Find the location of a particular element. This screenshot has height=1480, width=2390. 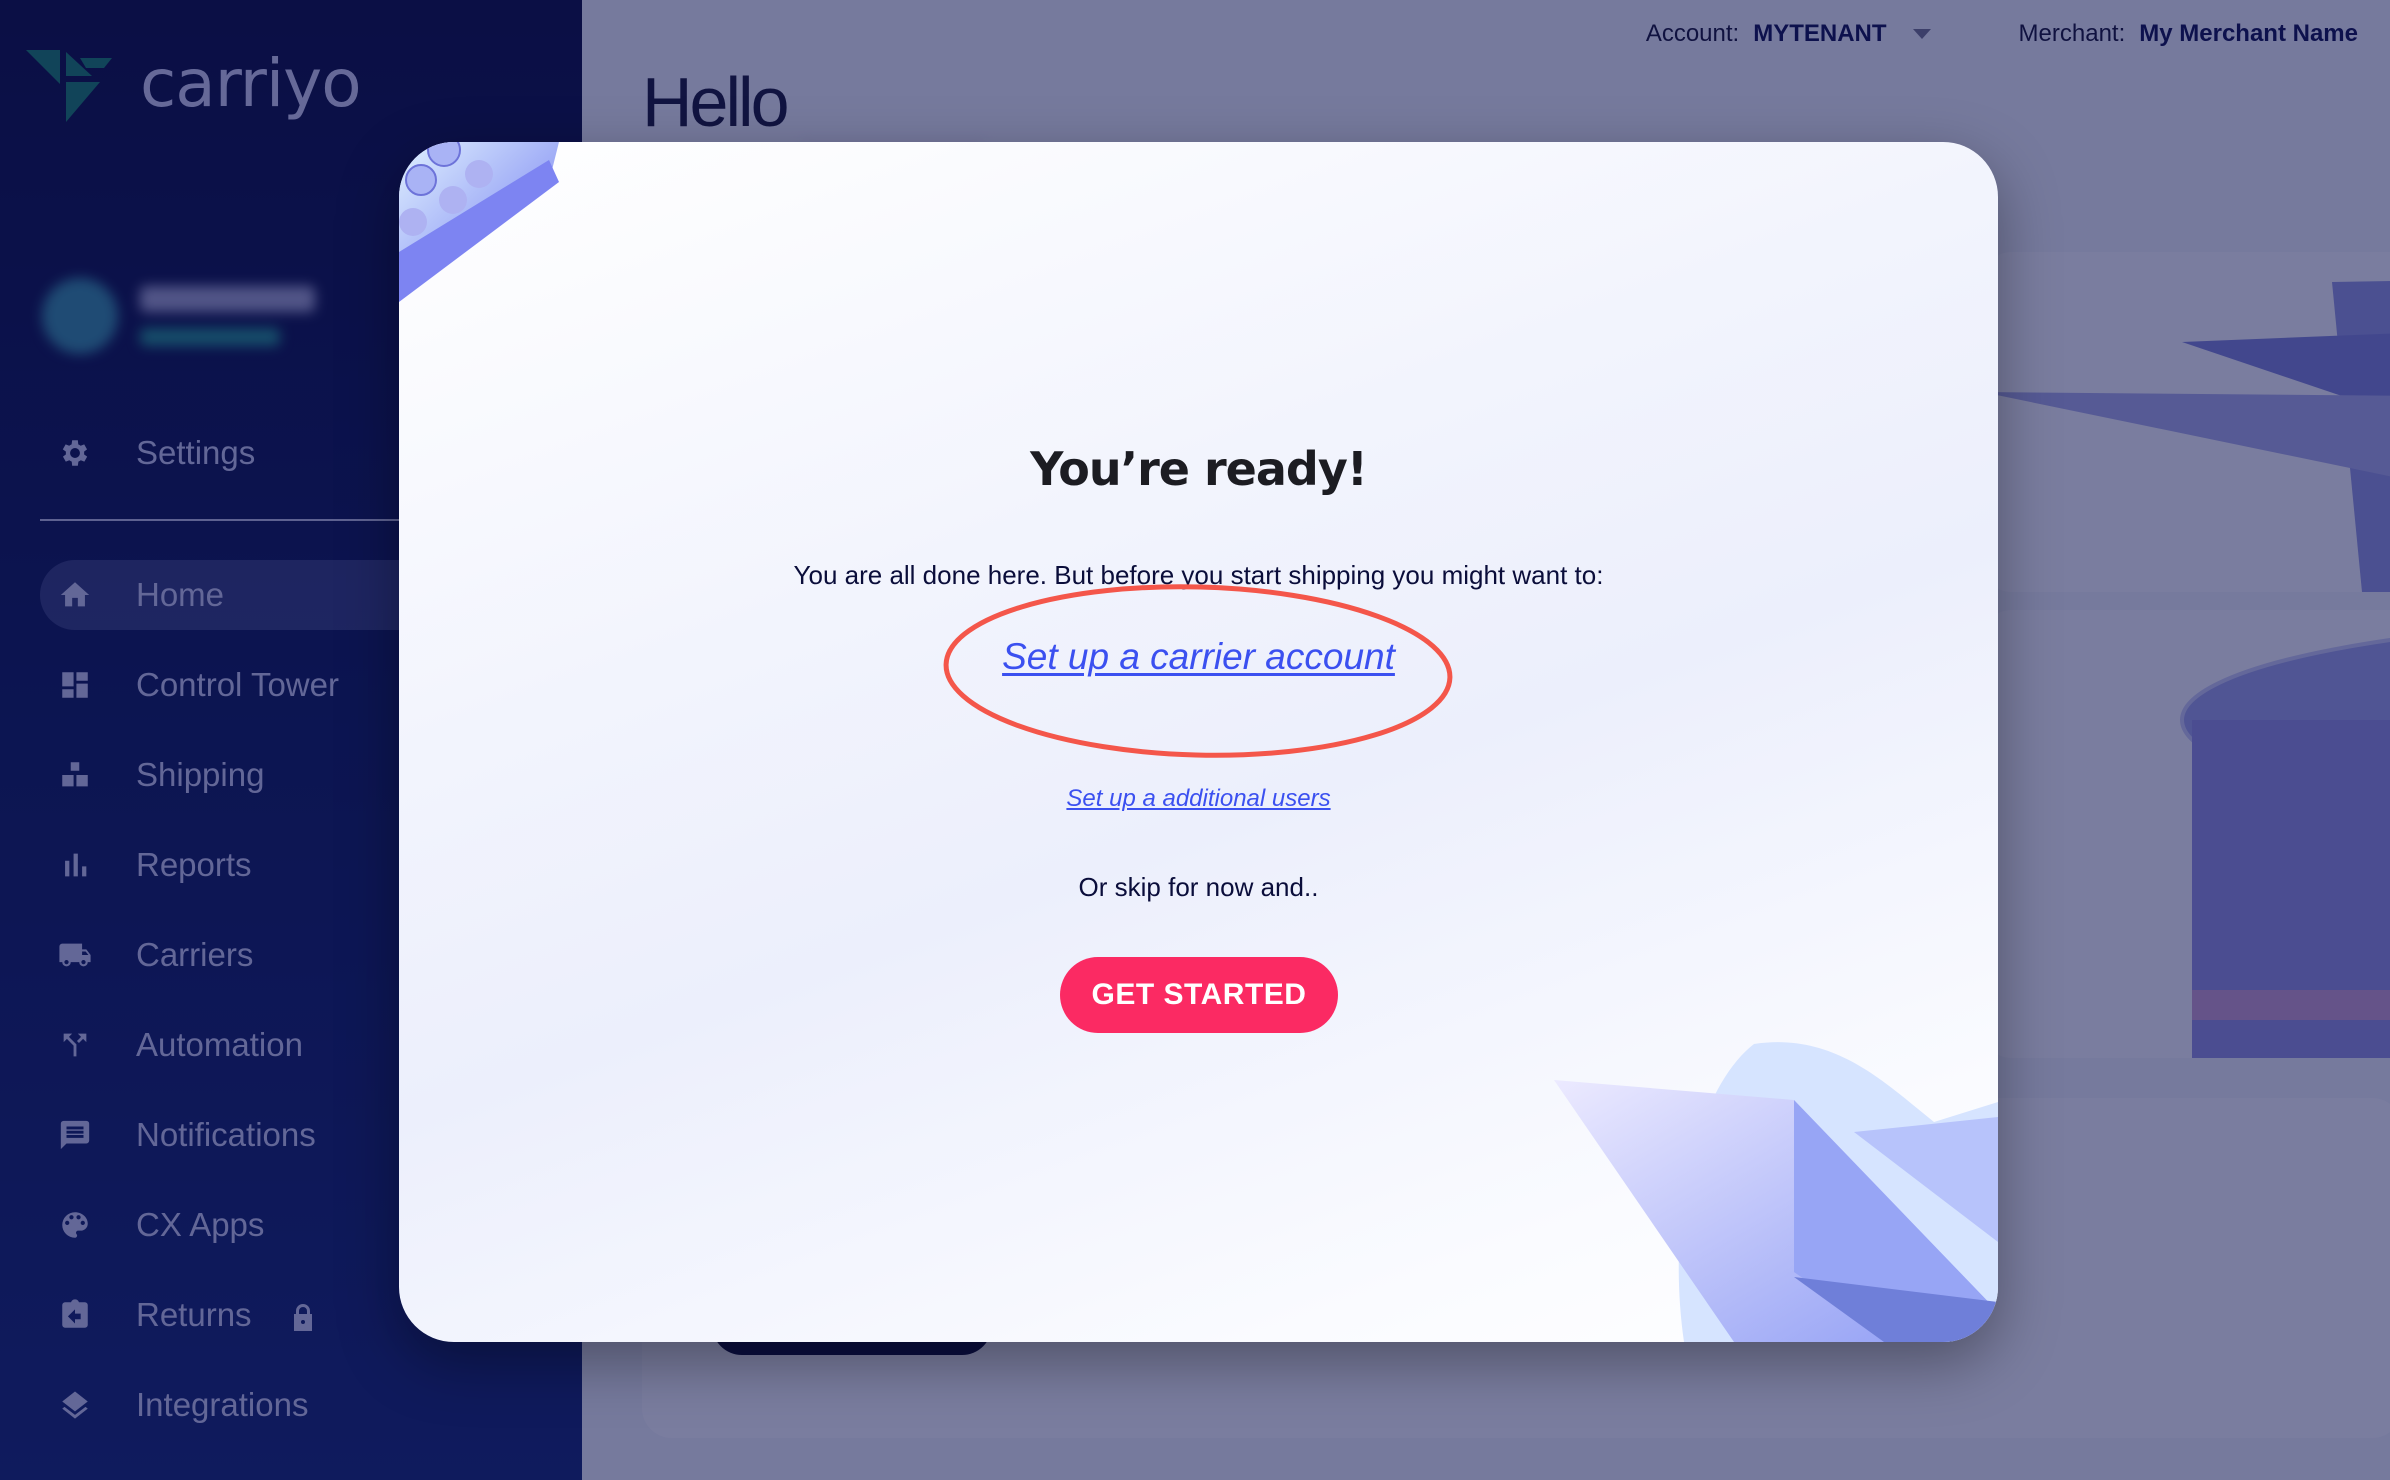

get-started-button: GET STARTED is located at coordinates (1199, 995).